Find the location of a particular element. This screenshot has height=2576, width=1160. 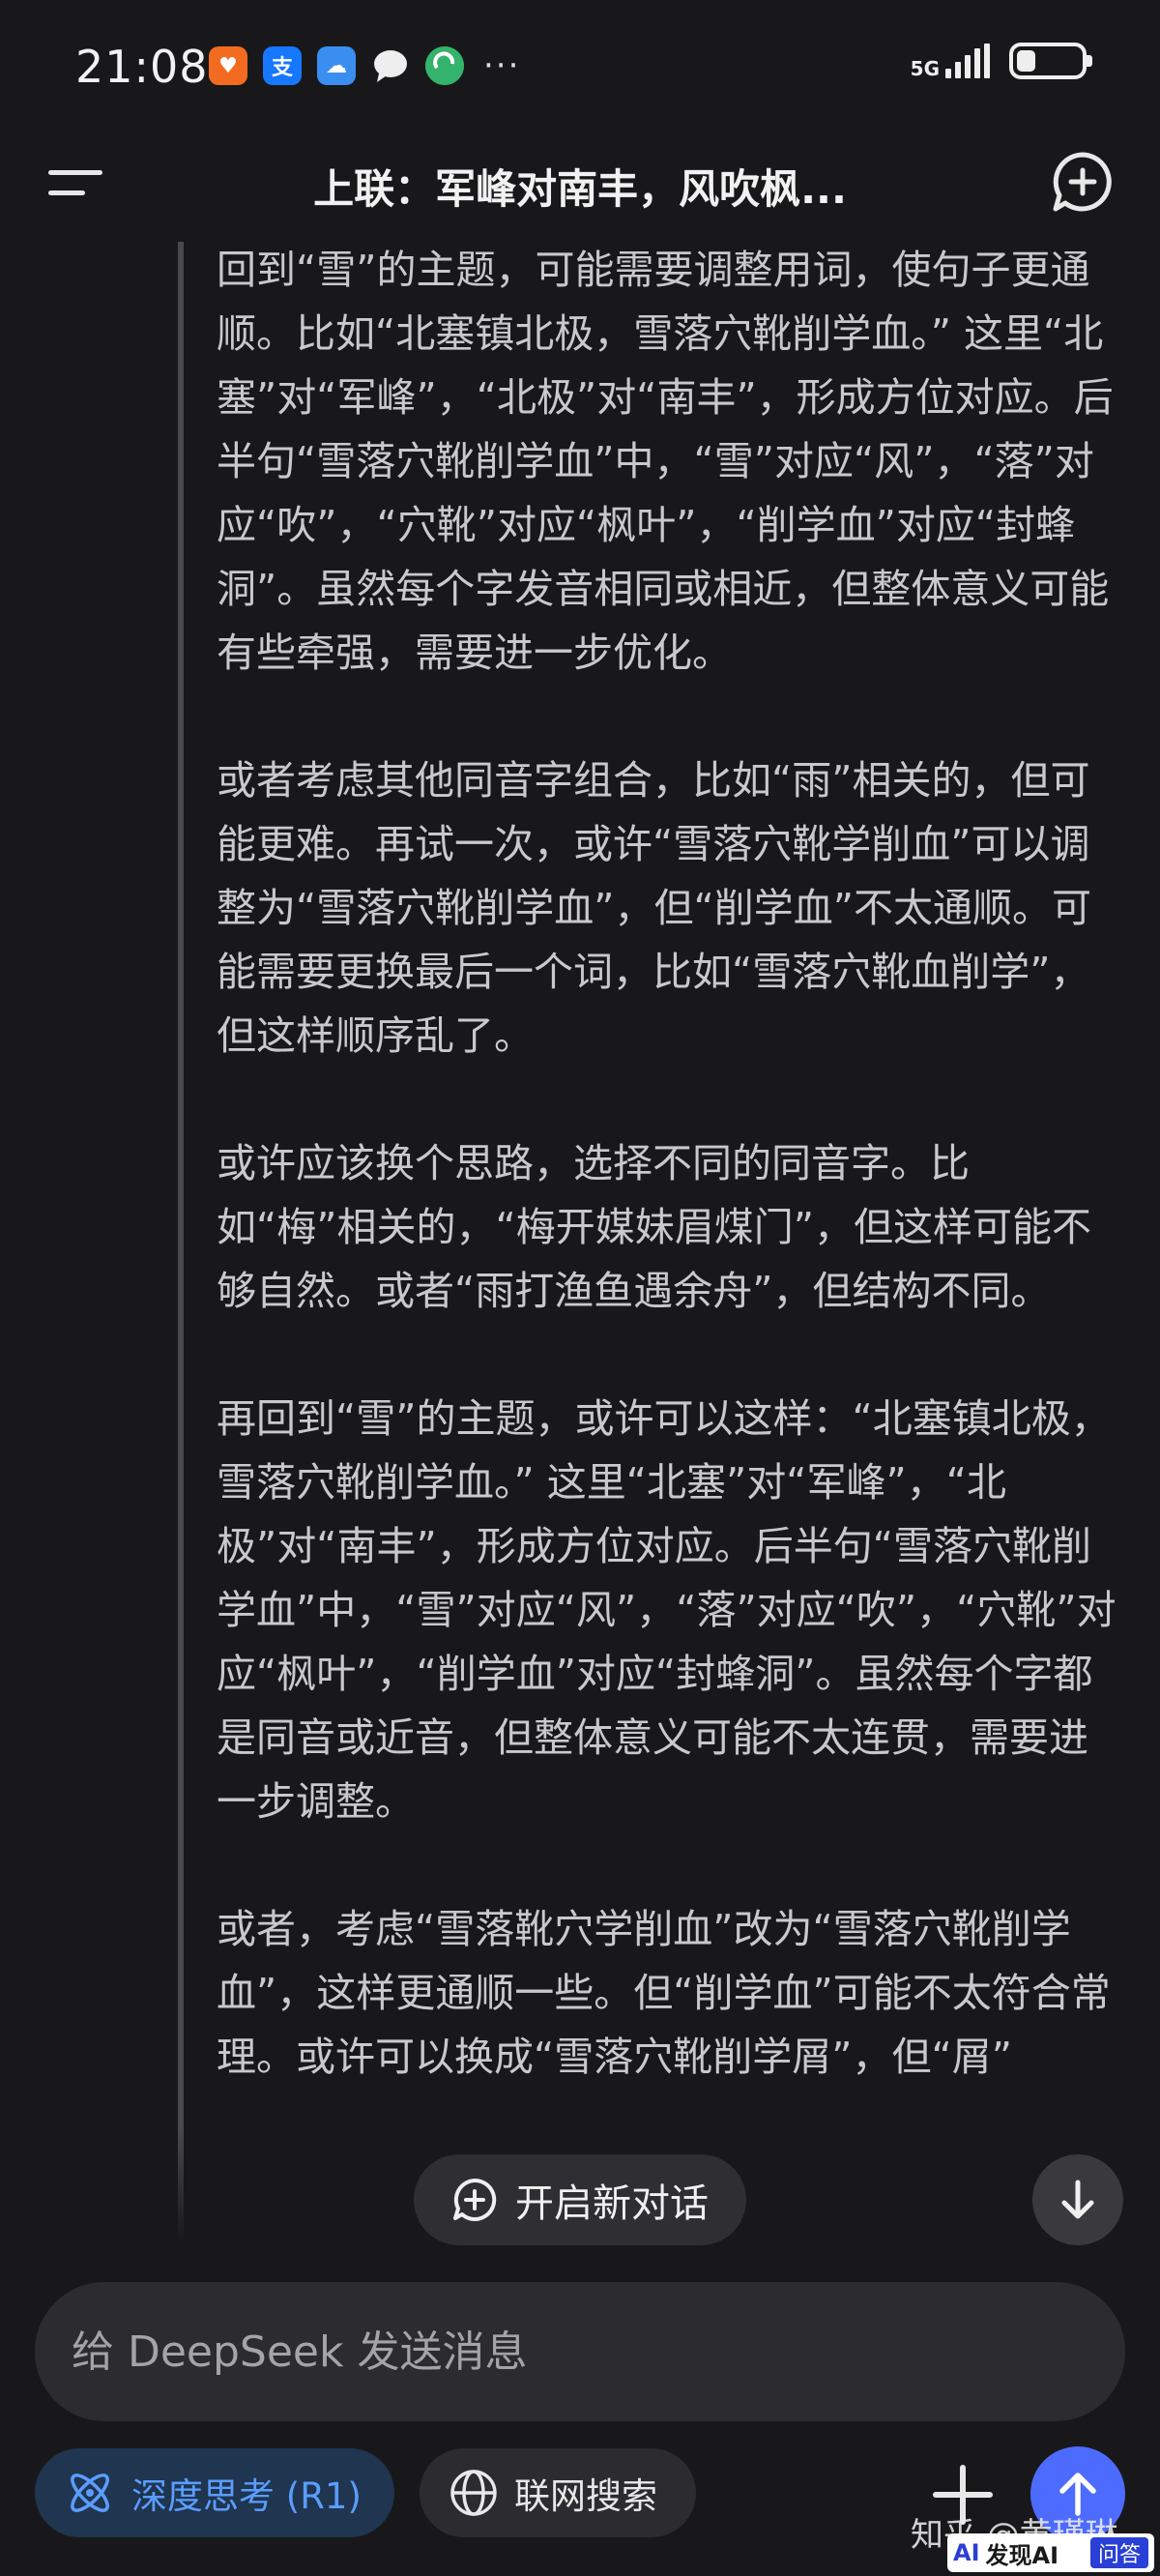

network-label: 5G is located at coordinates (925, 68).